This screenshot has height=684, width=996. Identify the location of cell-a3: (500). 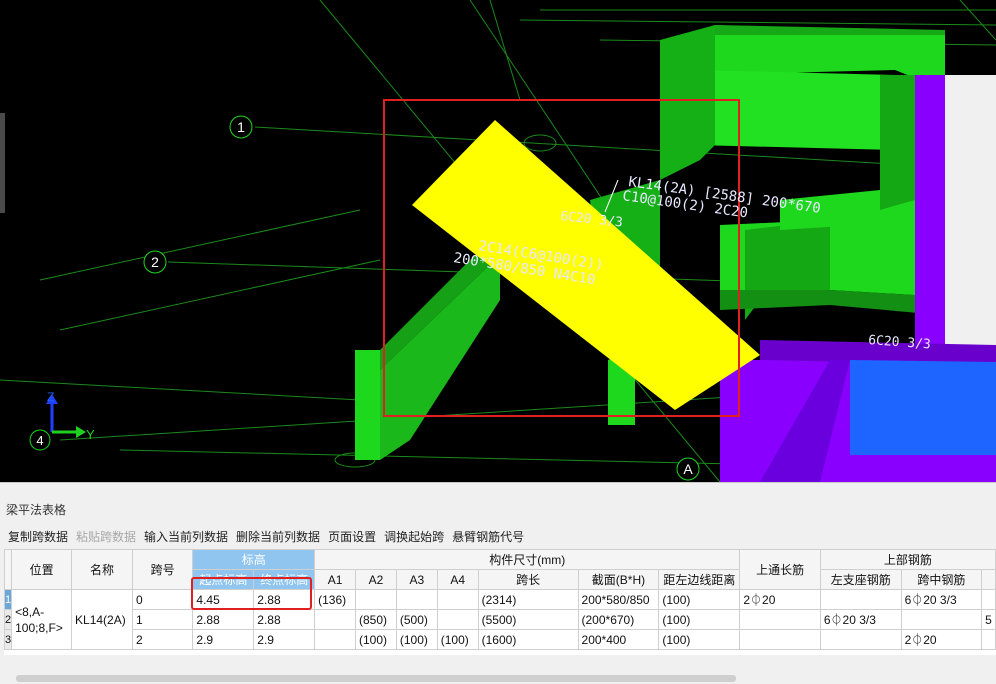
(416, 619).